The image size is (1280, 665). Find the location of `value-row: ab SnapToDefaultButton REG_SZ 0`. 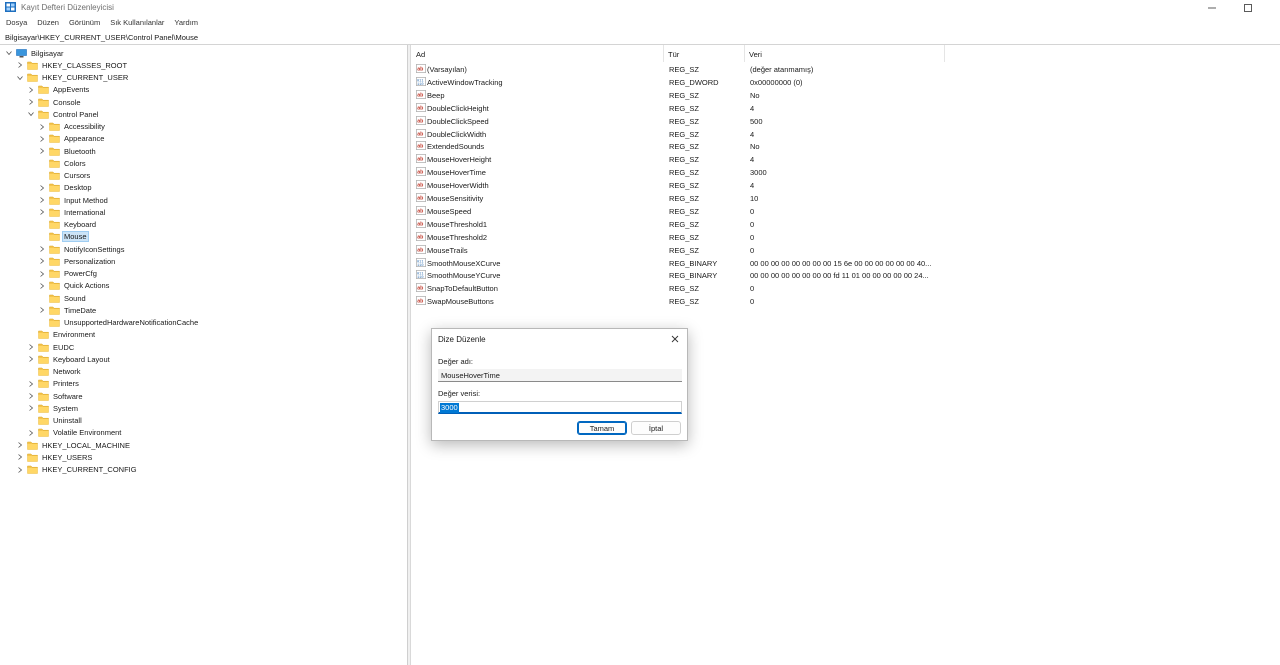

value-row: ab SnapToDefaultButton REG_SZ 0 is located at coordinates (712, 288).